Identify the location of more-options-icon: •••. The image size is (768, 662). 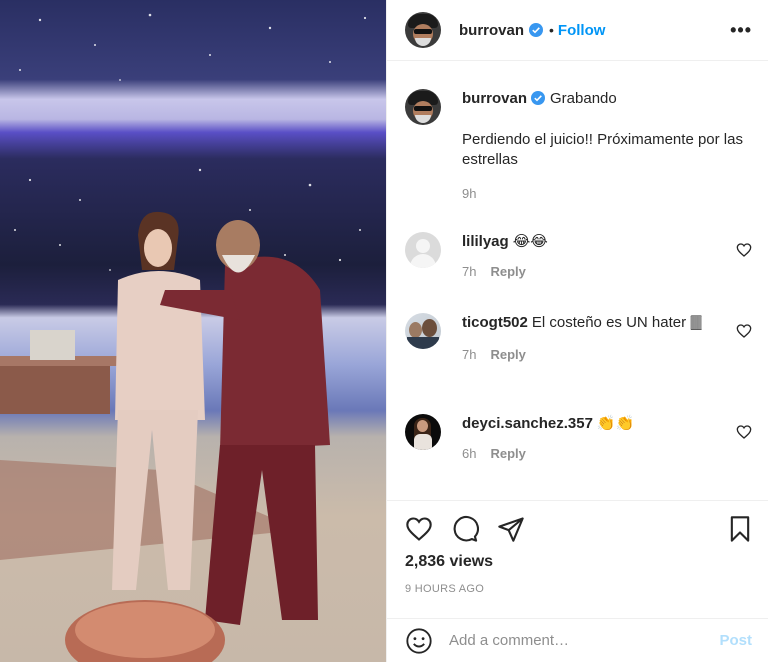
(741, 30).